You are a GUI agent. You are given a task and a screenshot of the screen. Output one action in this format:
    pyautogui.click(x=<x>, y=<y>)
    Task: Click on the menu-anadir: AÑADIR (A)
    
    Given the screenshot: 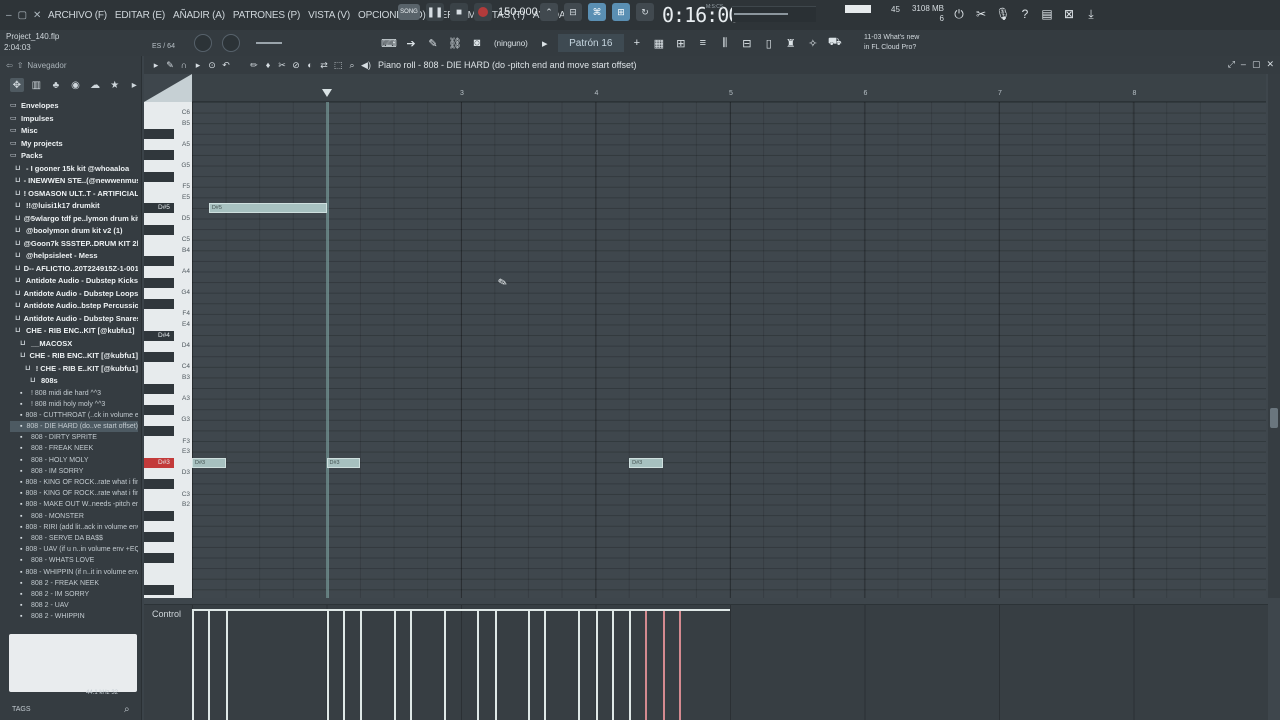 What is the action you would take?
    pyautogui.click(x=199, y=15)
    